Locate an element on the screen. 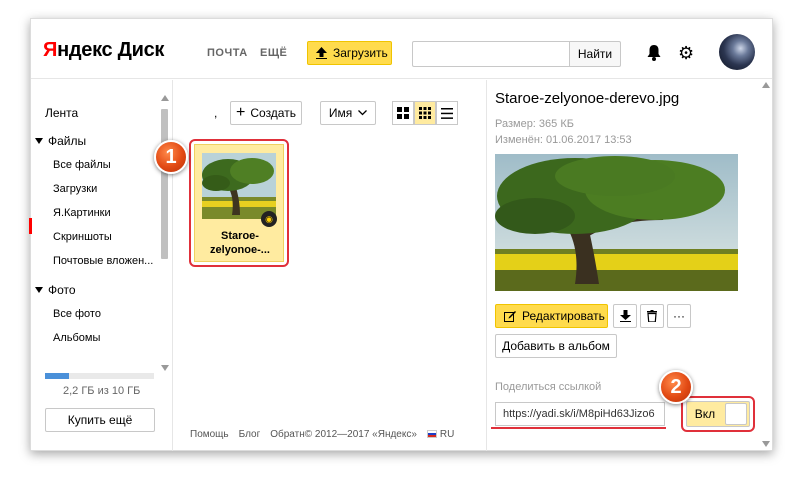 Image resolution: width=800 pixels, height=477 pixels. app-header: Яндекс Диск ПОЧТА ЕЩЁ Загрузить Найти ⚙ is located at coordinates (401, 49).